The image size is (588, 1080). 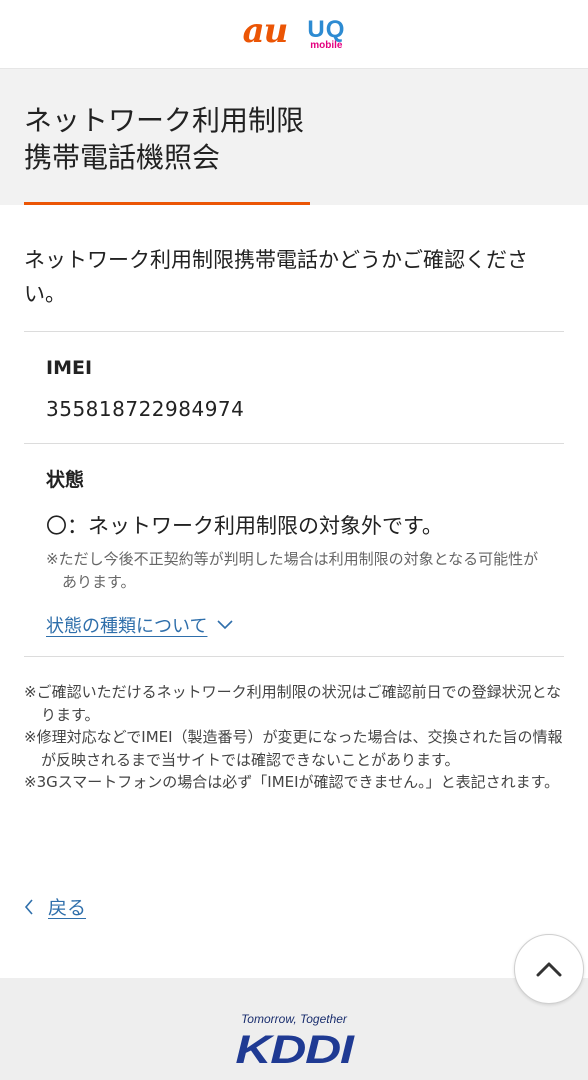 What do you see at coordinates (292, 570) in the screenshot?
I see `status-note: ※ただし今後不正契約等が判明した場合は利用制限の対象となる可能性があります。` at bounding box center [292, 570].